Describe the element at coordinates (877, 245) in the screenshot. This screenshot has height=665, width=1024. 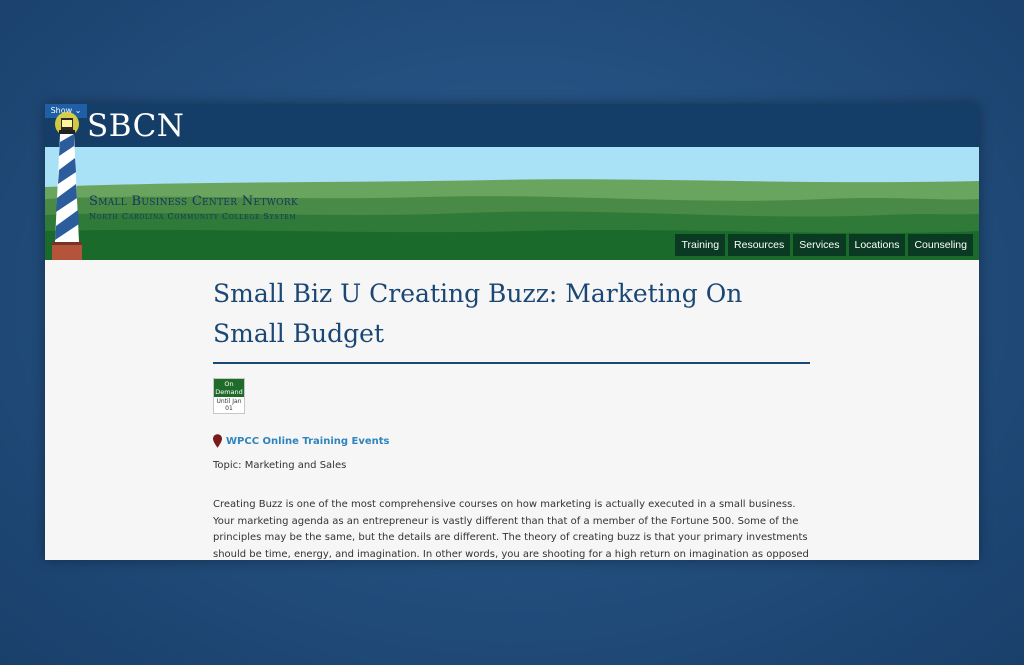
I see `nav-locations: Locations` at that location.